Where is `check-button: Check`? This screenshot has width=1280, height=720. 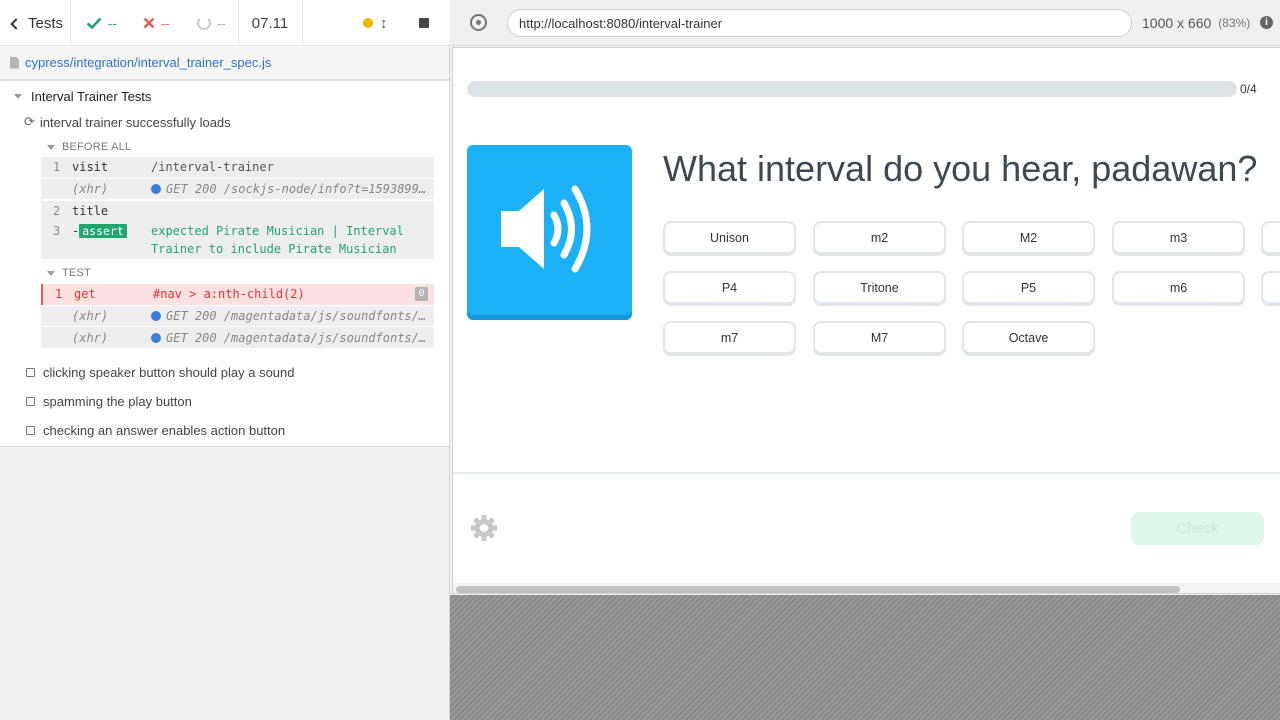
check-button: Check is located at coordinates (1197, 528).